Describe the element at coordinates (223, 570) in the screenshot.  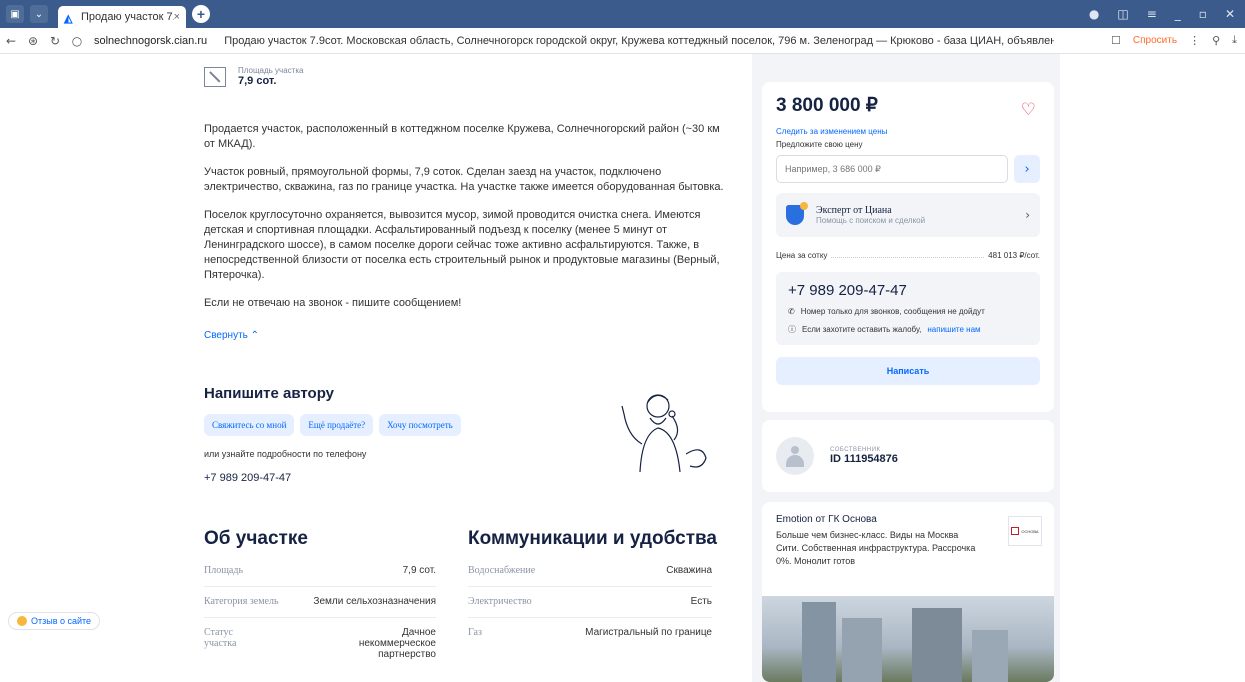
I see `fact-key: Площадь` at that location.